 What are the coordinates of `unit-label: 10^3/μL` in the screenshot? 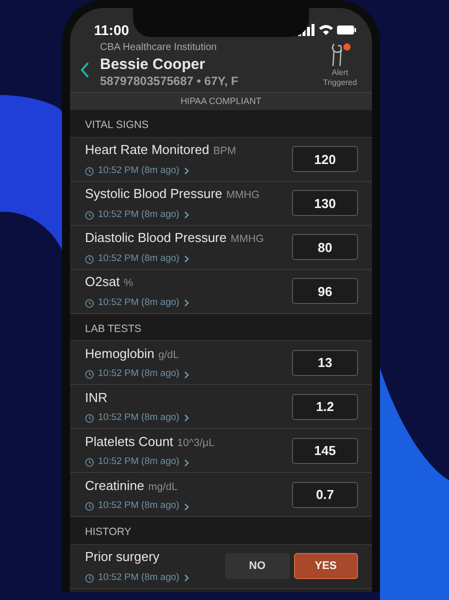 It's located at (195, 443).